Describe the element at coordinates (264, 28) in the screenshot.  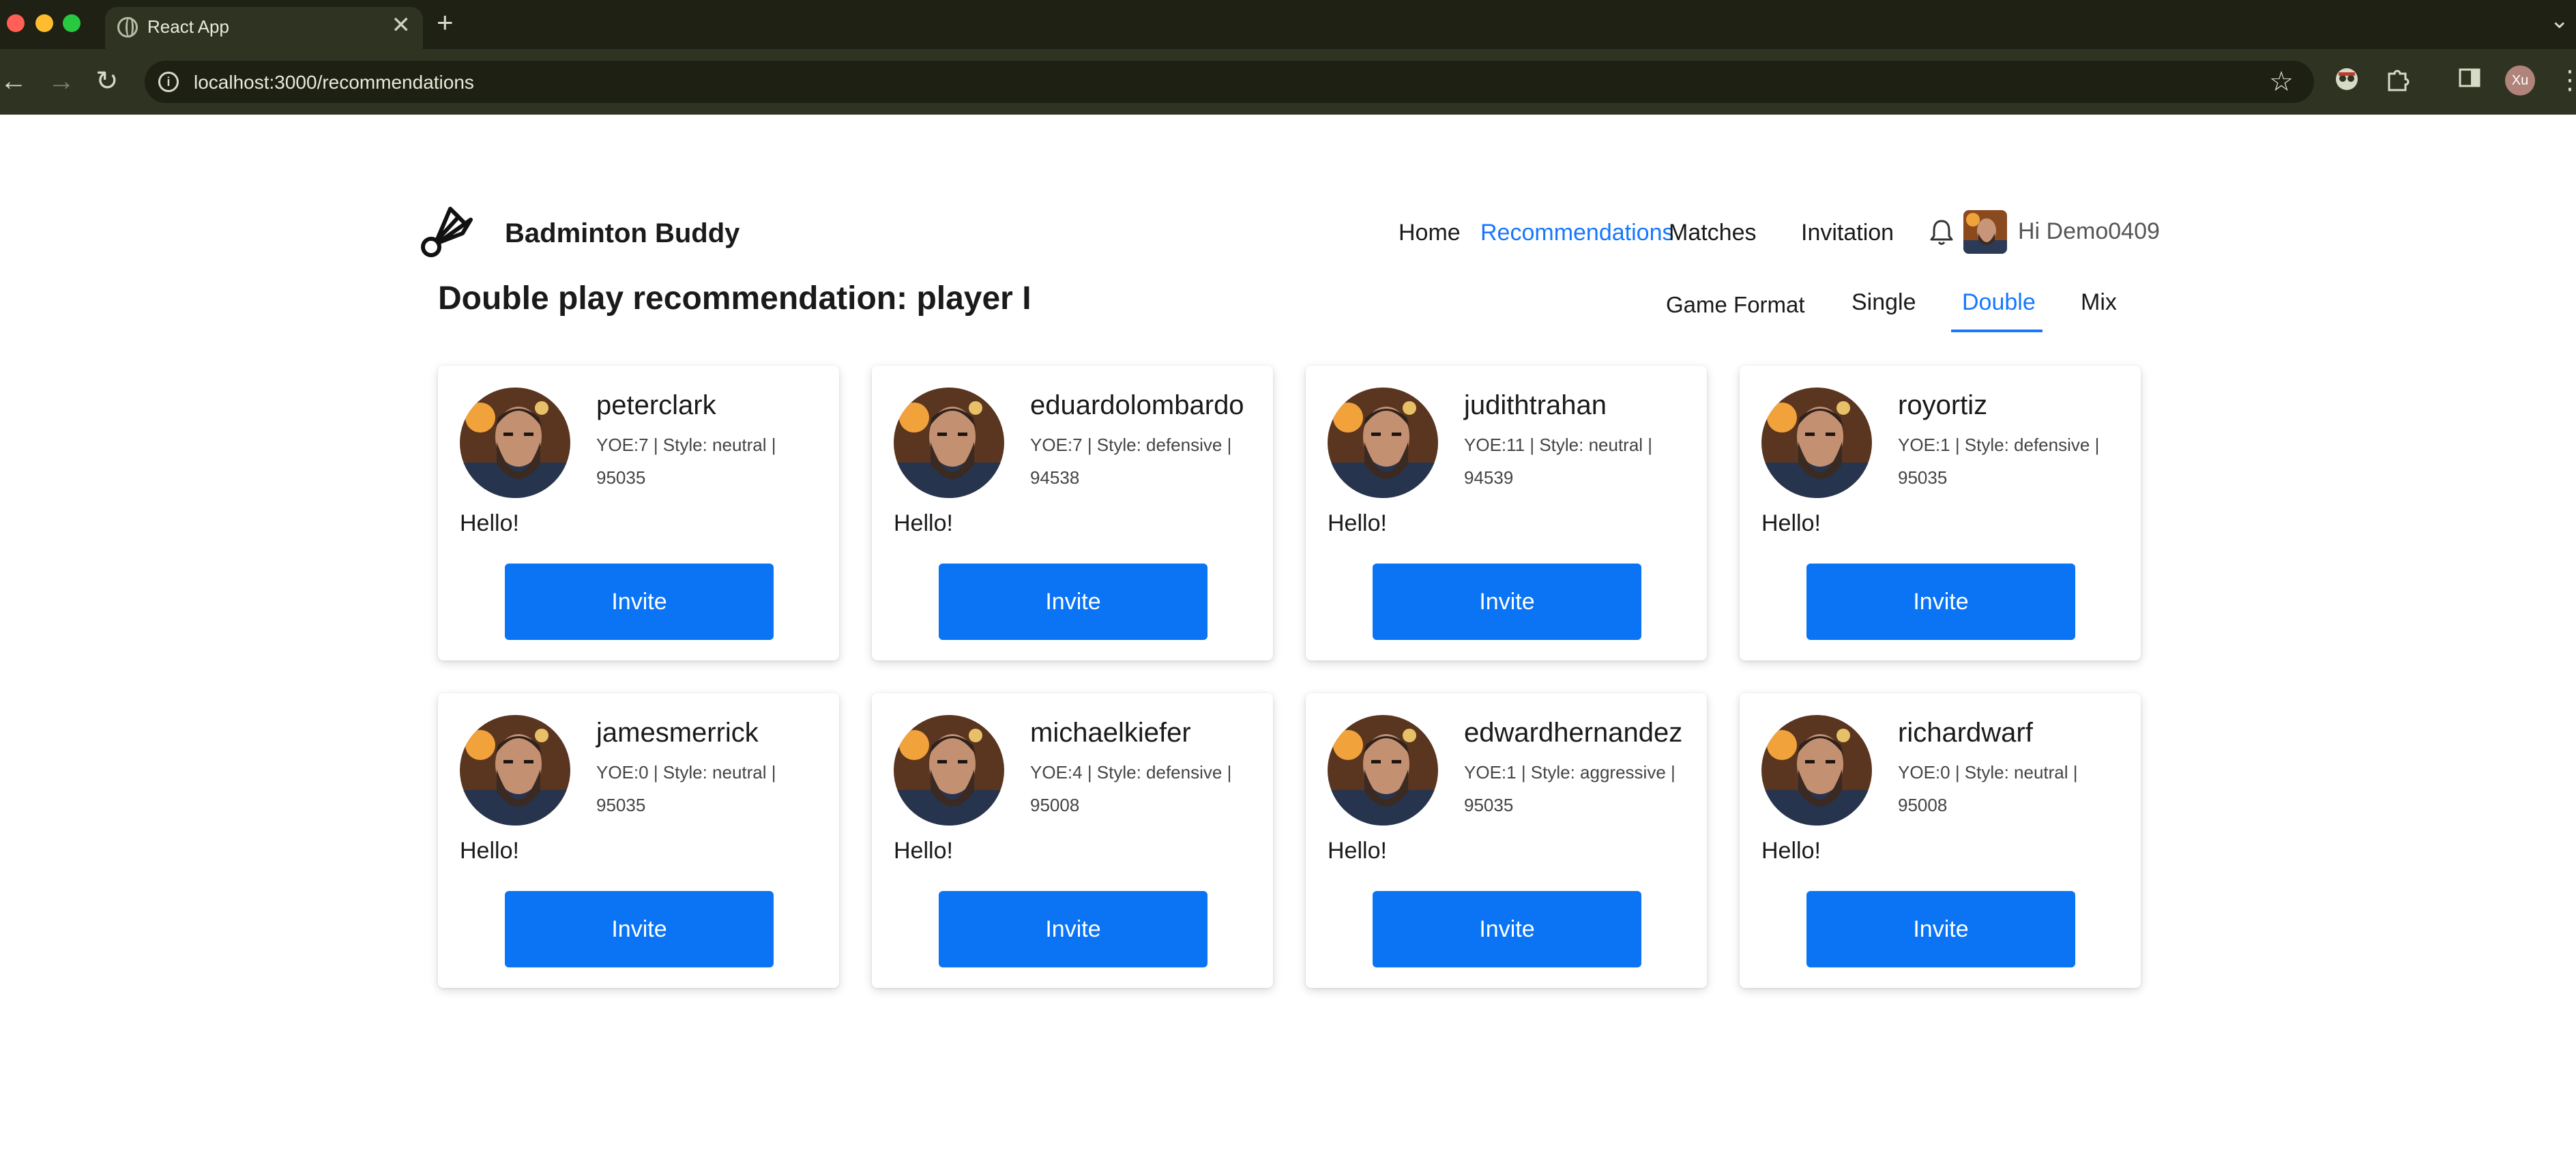
I see `browser-tab: React App ✕` at that location.